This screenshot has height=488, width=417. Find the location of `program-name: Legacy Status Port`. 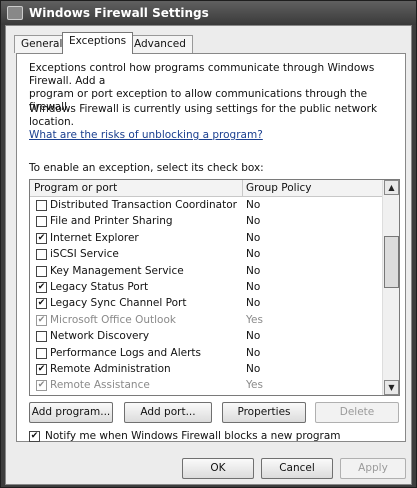

program-name: Legacy Status Port is located at coordinates (99, 286).